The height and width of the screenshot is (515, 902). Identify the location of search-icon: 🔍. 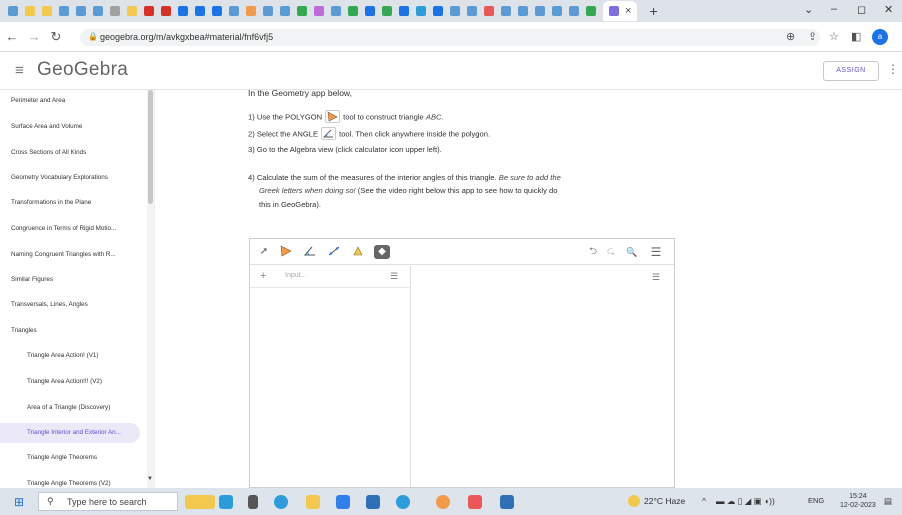
(632, 252).